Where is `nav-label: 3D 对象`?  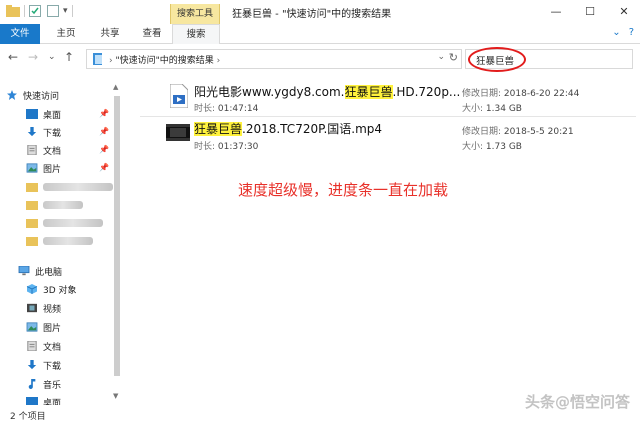 nav-label: 3D 对象 is located at coordinates (60, 290).